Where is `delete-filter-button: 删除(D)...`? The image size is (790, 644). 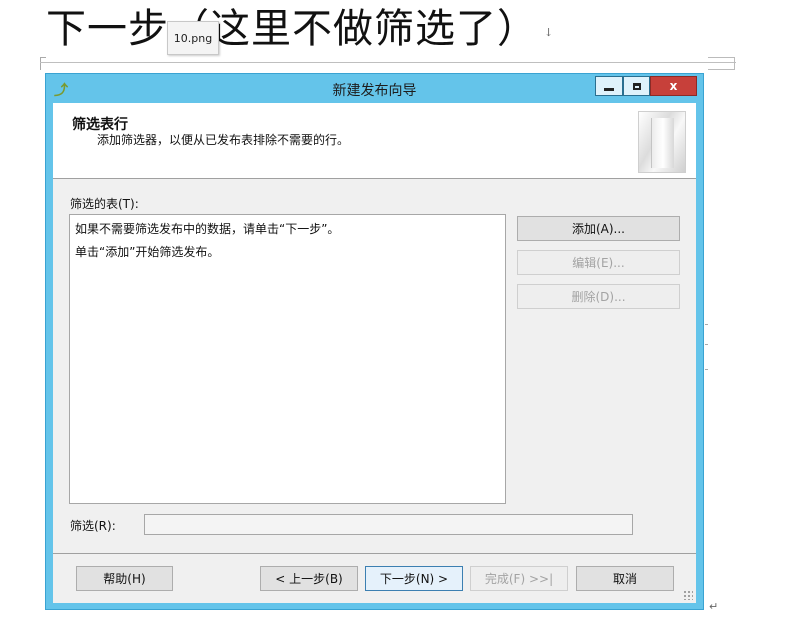
delete-filter-button: 删除(D)... is located at coordinates (598, 296).